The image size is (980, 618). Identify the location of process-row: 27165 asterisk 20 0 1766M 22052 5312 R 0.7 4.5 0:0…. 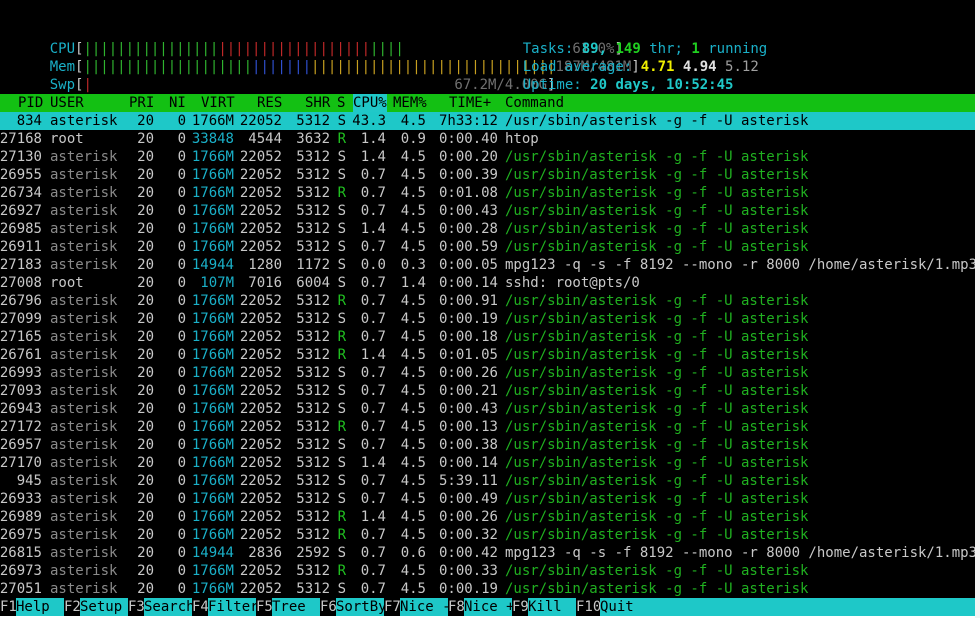
(487, 337).